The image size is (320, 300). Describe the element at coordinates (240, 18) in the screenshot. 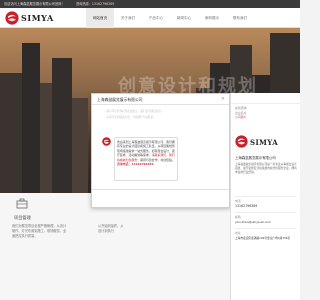

I see `nav-item-contact: 联系我们` at that location.